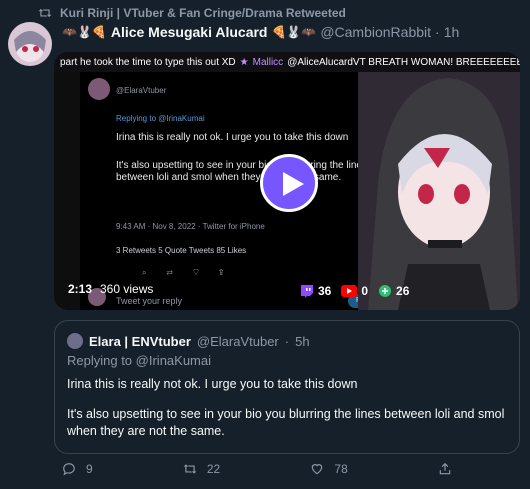 Image resolution: width=530 pixels, height=489 pixels. What do you see at coordinates (244, 62) in the screenshot?
I see `star-icon: ★` at bounding box center [244, 62].